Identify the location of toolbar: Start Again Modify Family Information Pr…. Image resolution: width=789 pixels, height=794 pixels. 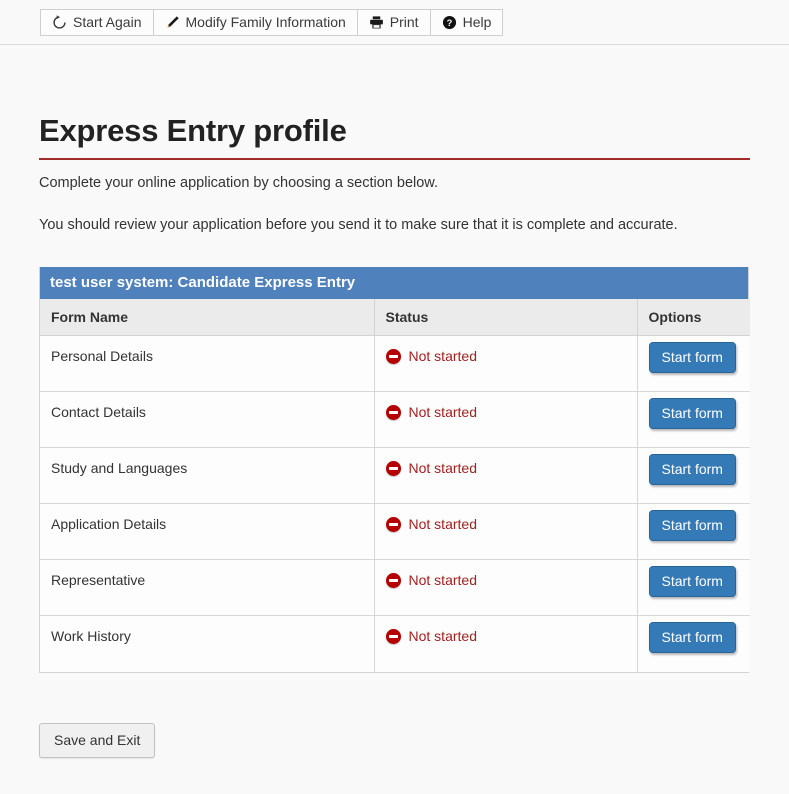
(394, 22).